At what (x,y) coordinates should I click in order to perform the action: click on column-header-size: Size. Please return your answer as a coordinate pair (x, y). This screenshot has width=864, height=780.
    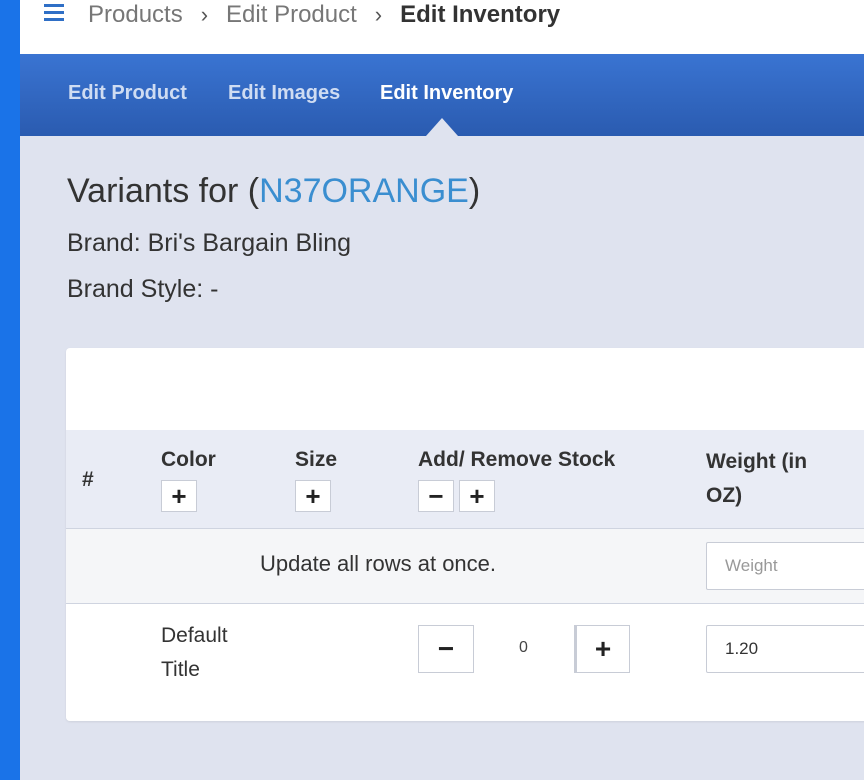
    Looking at the image, I should click on (316, 459).